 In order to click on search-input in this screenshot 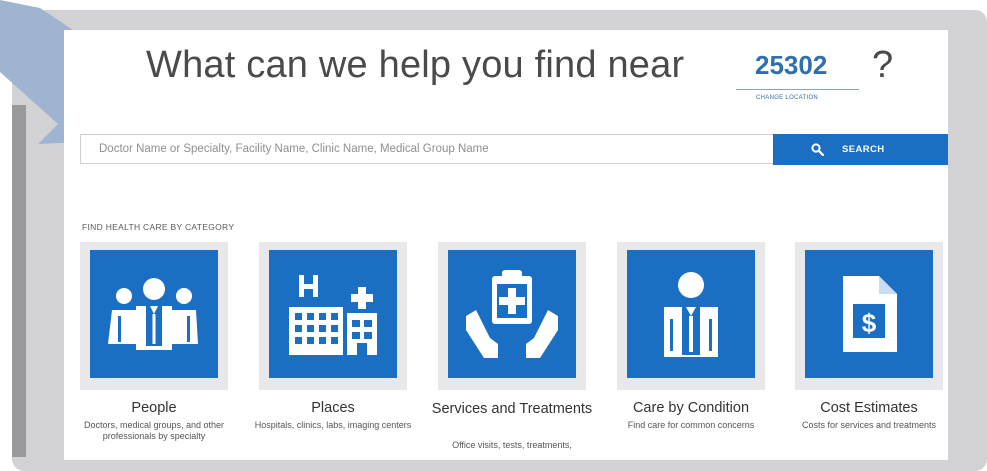, I will do `click(427, 149)`.